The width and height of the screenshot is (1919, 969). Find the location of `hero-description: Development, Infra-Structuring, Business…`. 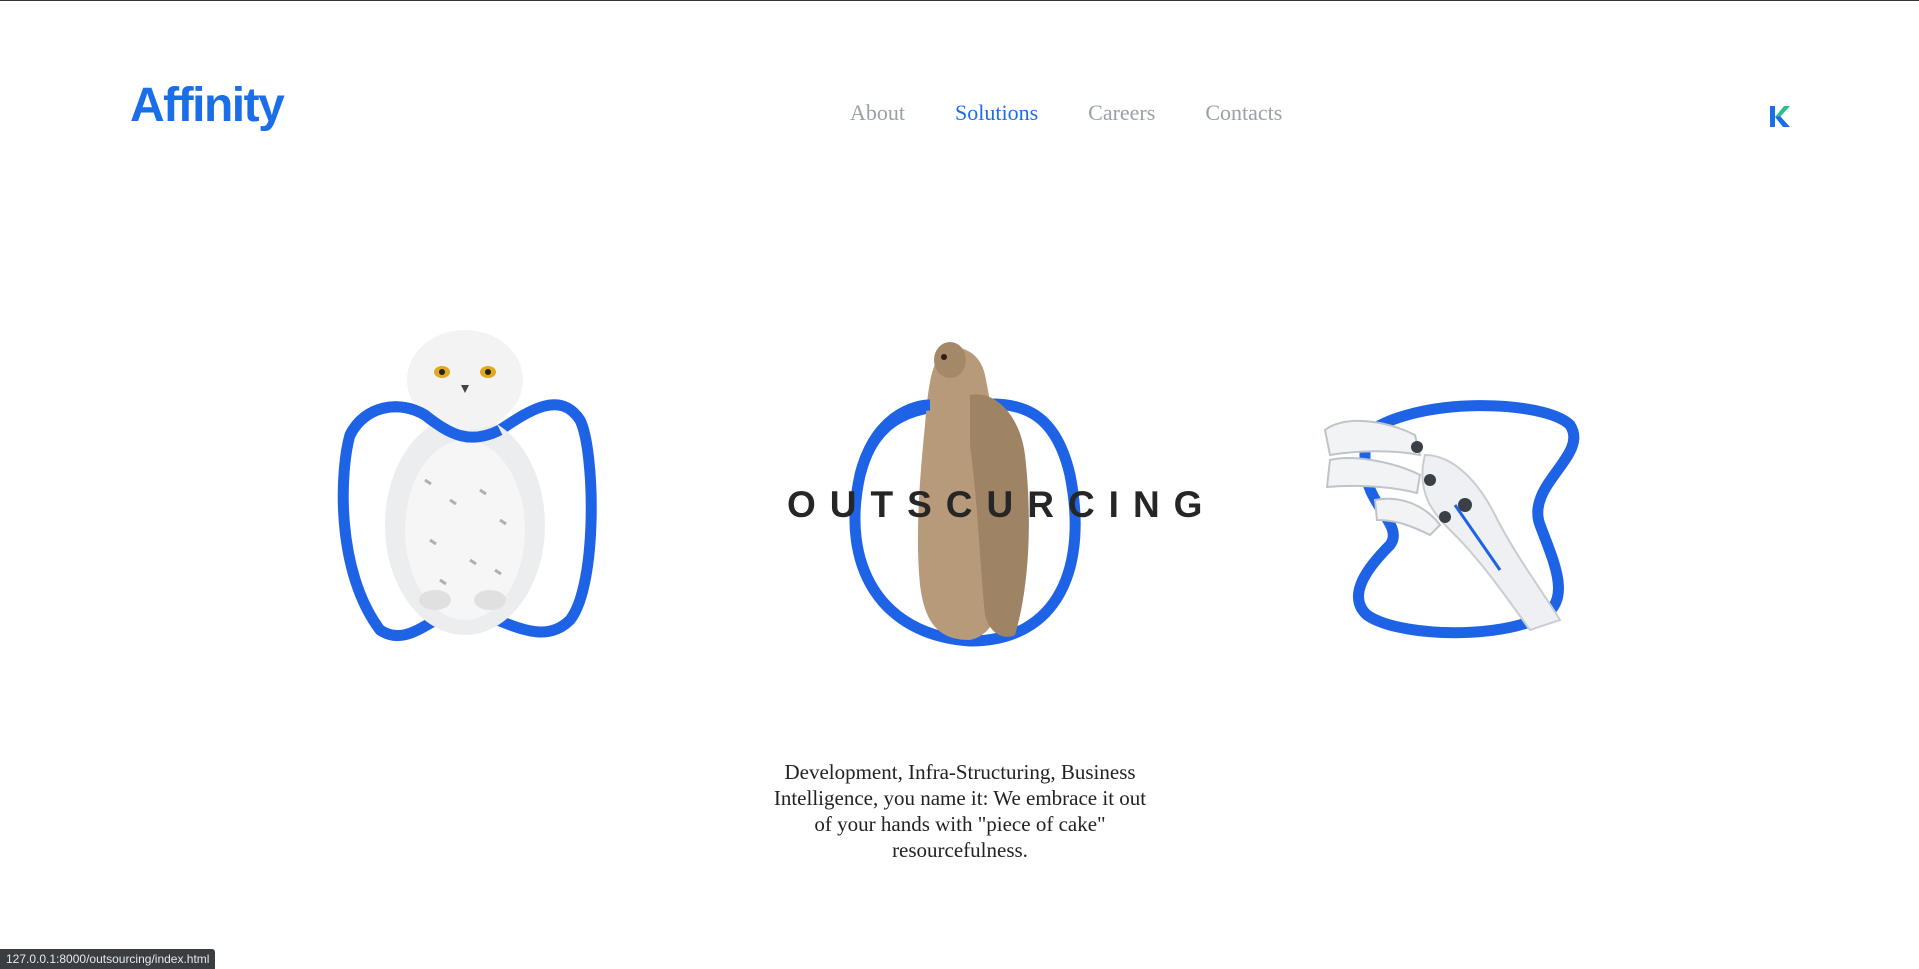

hero-description: Development, Infra-Structuring, Business… is located at coordinates (960, 811).